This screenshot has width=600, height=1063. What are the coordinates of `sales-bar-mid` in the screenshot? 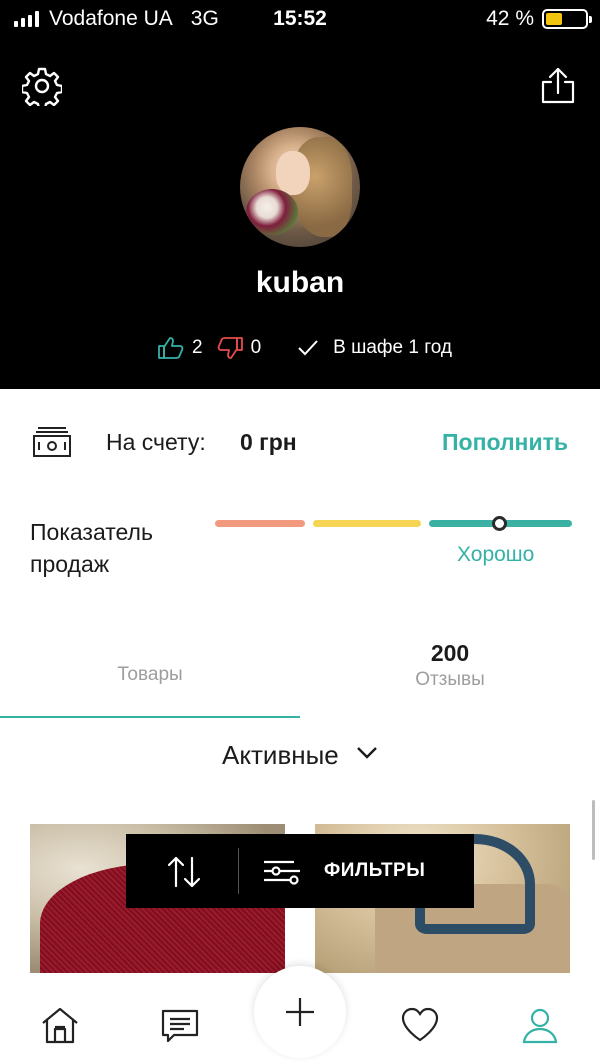 It's located at (367, 523).